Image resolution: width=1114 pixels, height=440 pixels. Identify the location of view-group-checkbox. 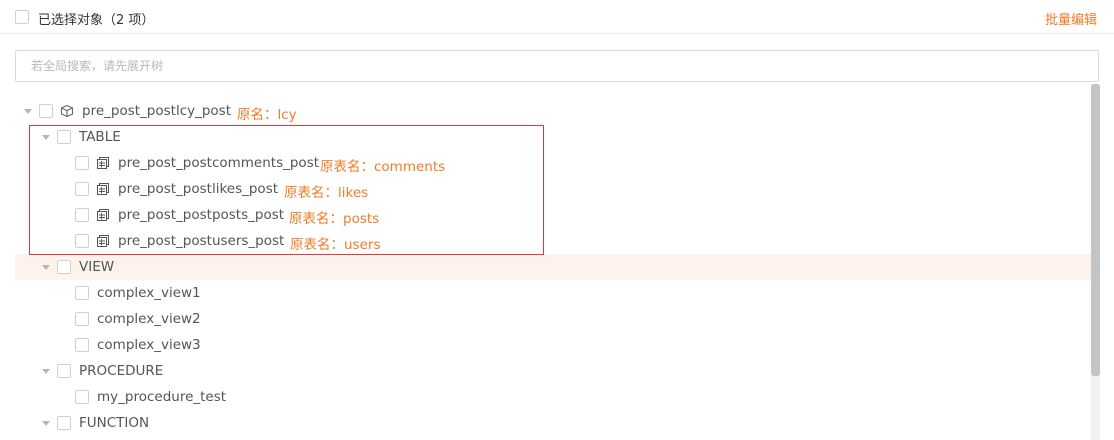
(64, 267).